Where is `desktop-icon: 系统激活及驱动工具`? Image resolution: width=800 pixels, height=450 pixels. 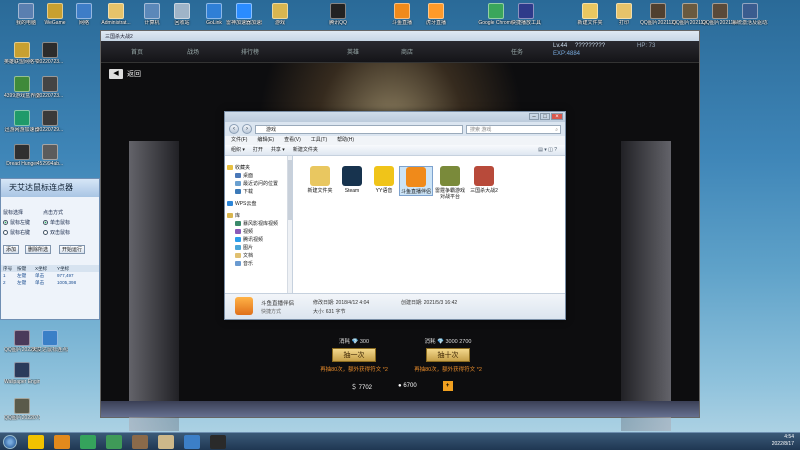 desktop-icon: 系统激活及驱动工具 is located at coordinates (750, 14).